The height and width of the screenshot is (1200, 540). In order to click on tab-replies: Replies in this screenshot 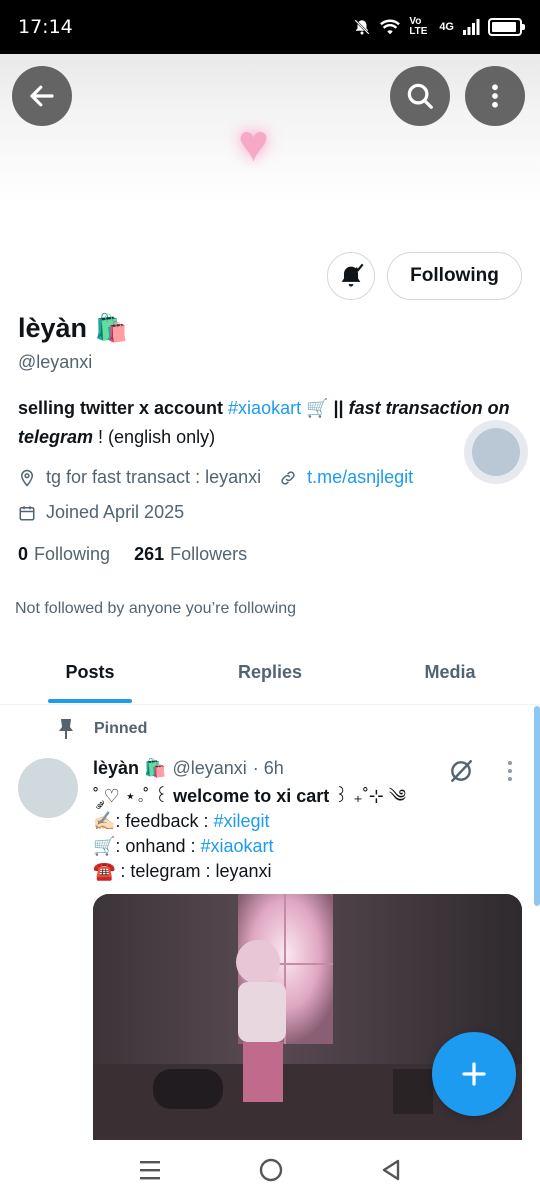, I will do `click(270, 672)`.